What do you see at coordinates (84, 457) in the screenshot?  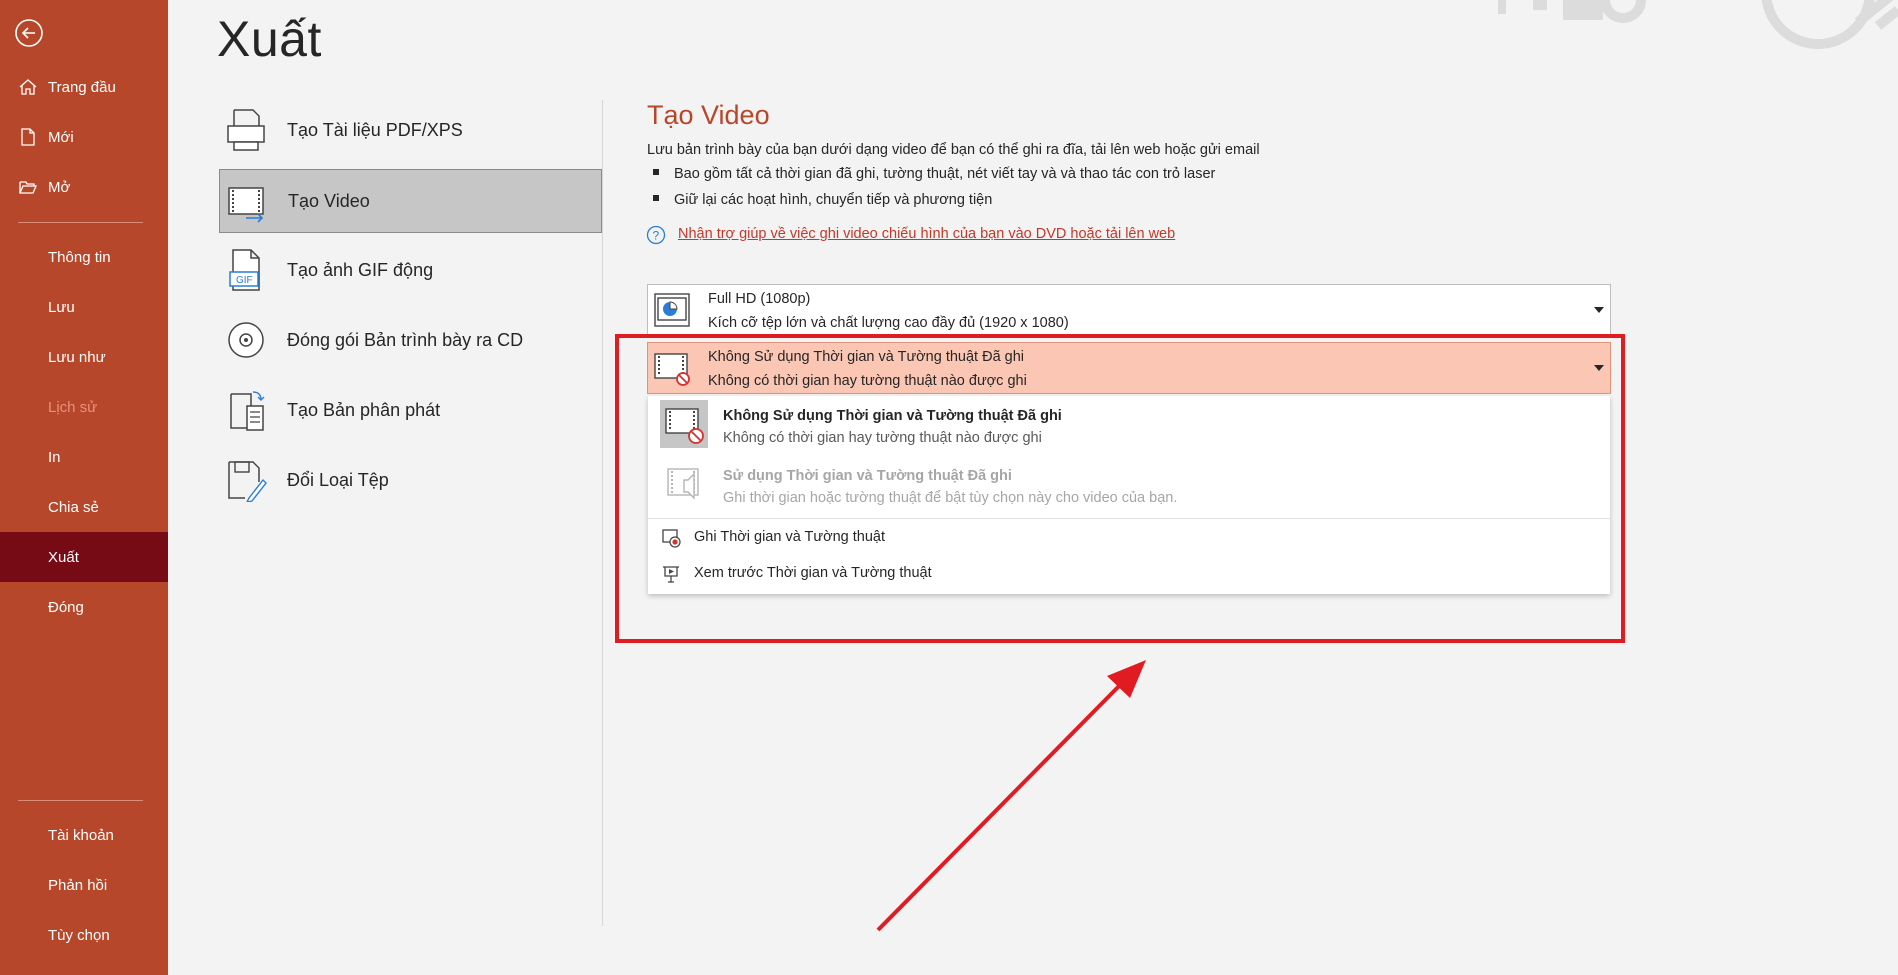 I see `nav-print: In` at bounding box center [84, 457].